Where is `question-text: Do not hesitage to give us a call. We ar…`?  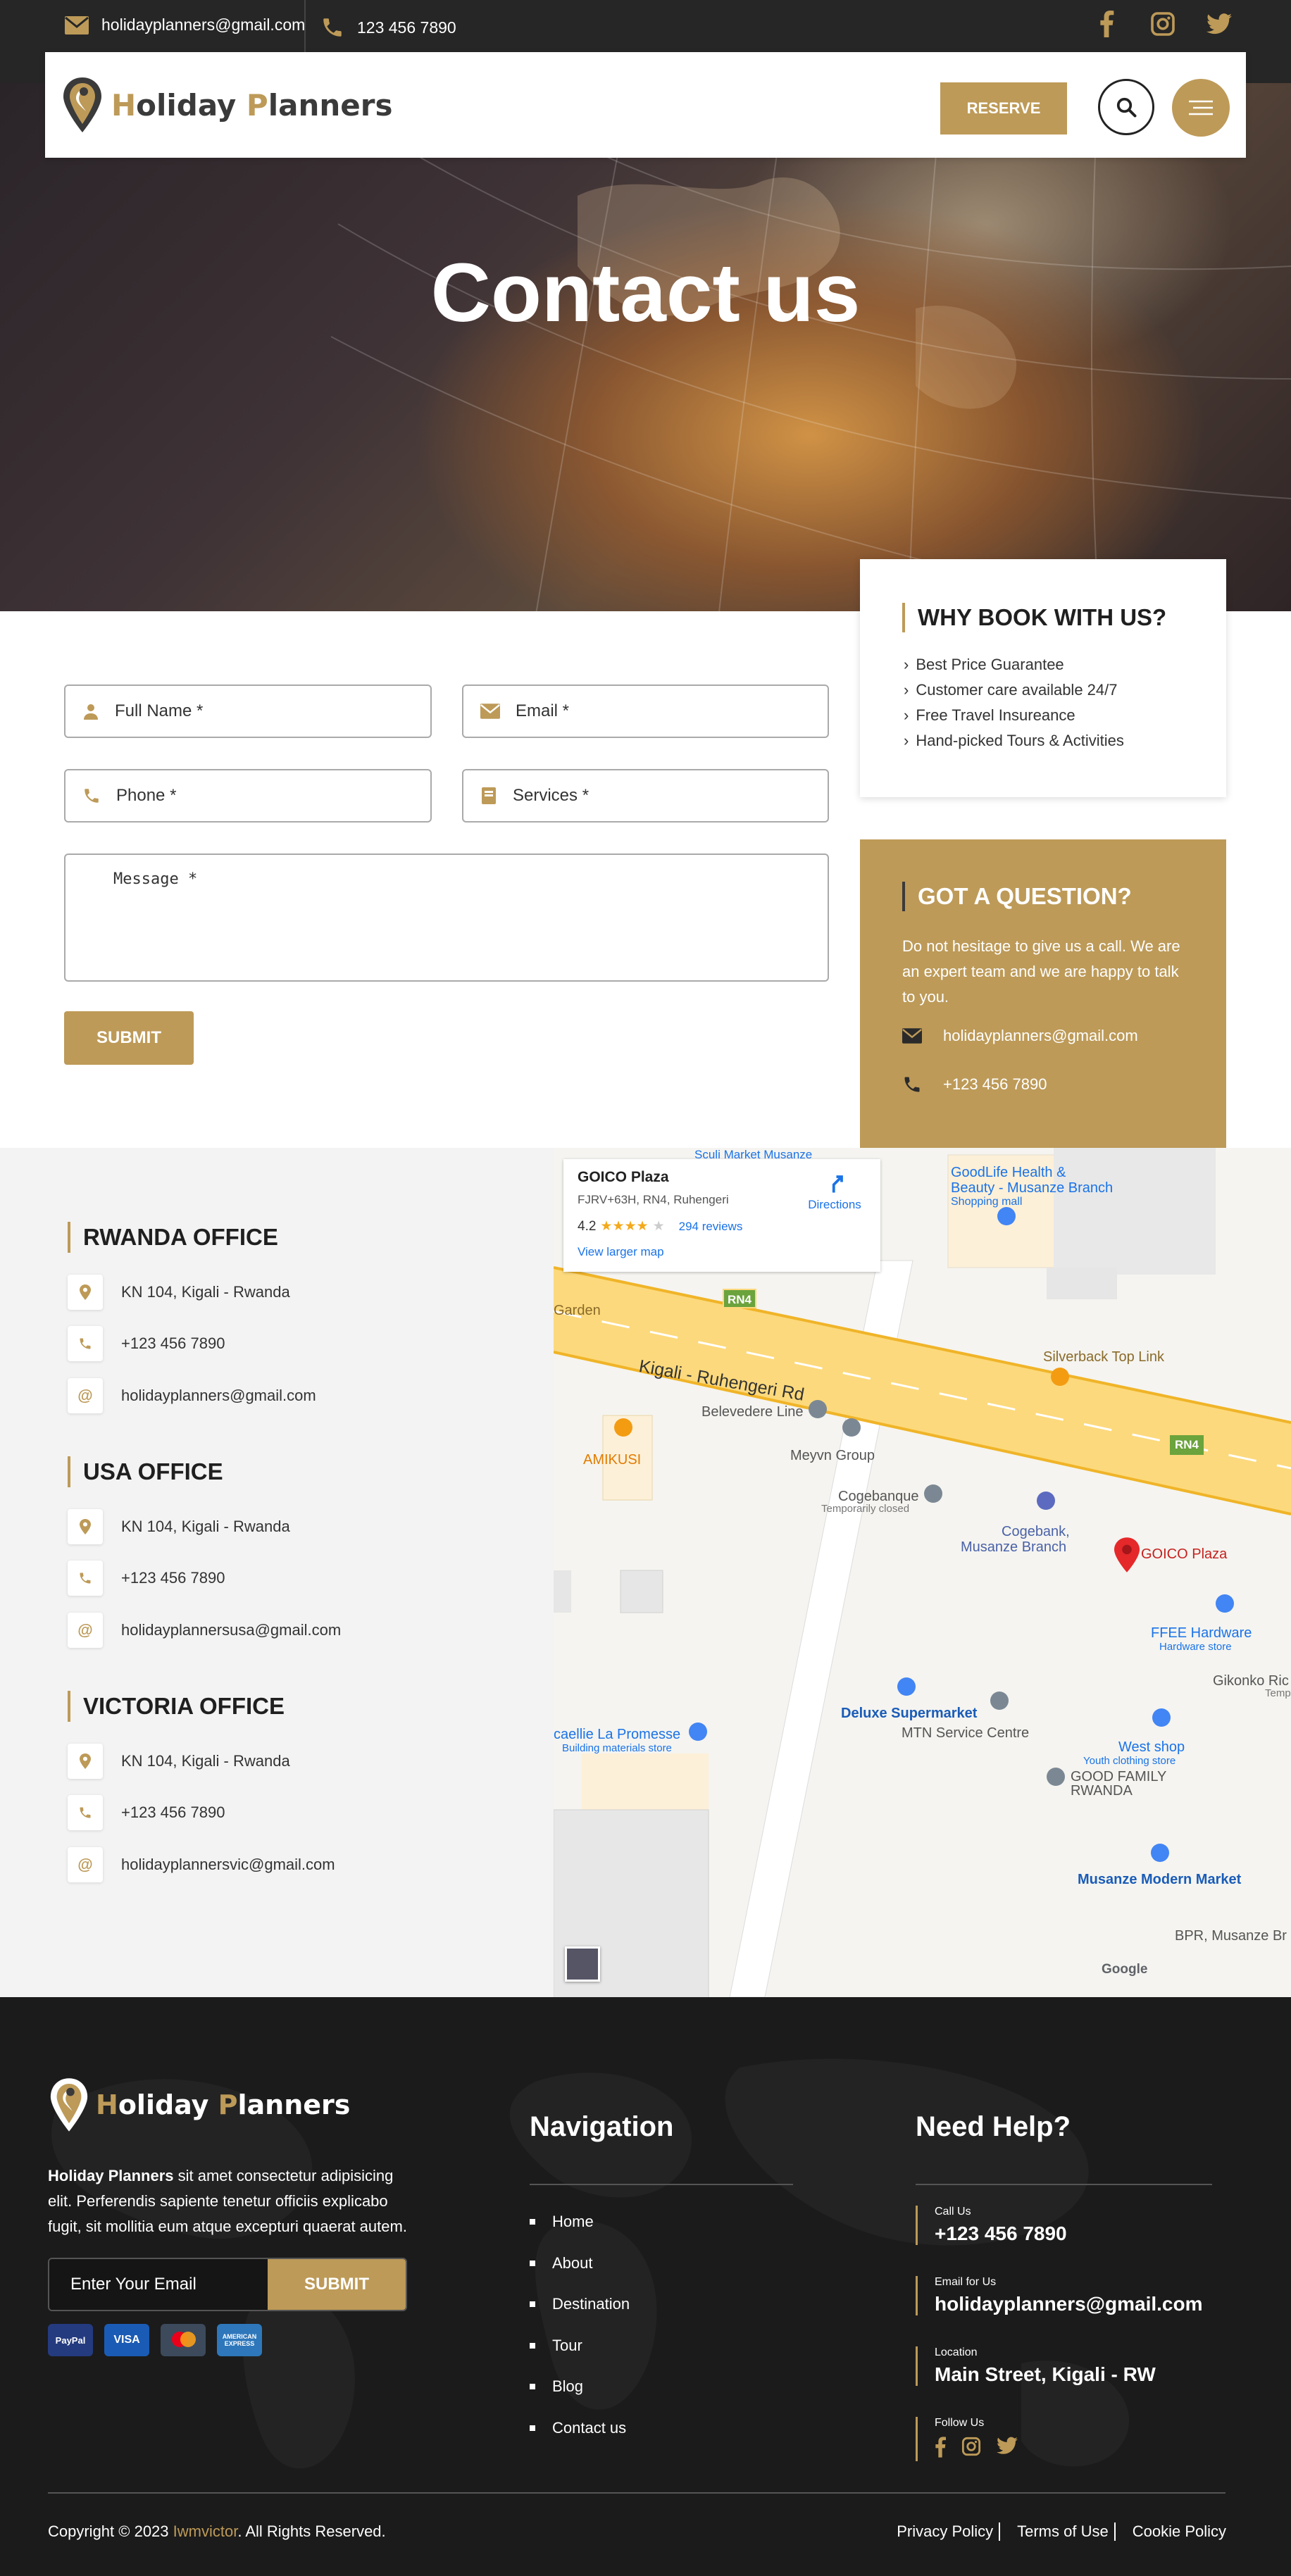 question-text: Do not hesitage to give us a call. We ar… is located at coordinates (1041, 971).